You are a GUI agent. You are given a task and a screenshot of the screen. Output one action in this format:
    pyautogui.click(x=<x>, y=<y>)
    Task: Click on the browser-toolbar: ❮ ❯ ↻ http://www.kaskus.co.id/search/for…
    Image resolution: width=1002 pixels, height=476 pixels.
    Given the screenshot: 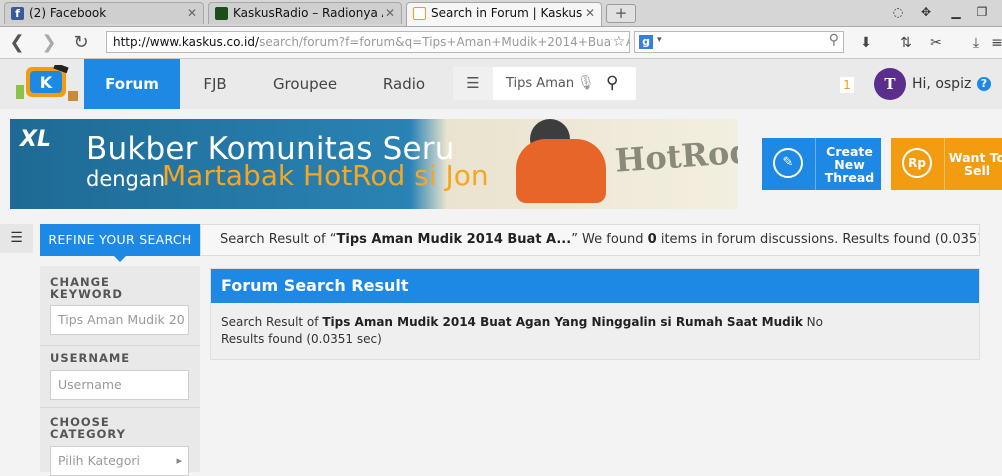 What is the action you would take?
    pyautogui.click(x=501, y=43)
    